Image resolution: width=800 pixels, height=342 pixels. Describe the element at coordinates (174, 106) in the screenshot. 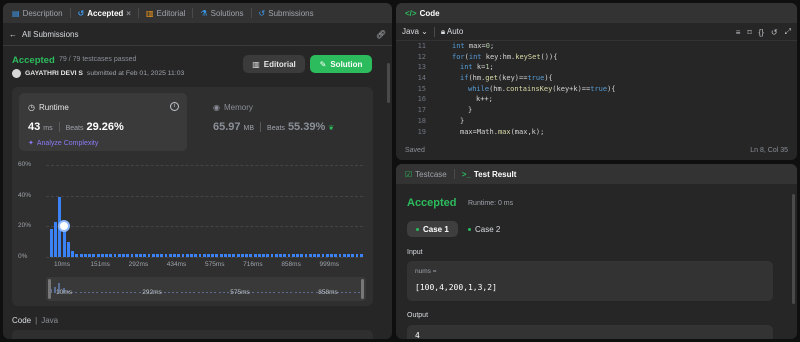

I see `info-icon: i` at that location.